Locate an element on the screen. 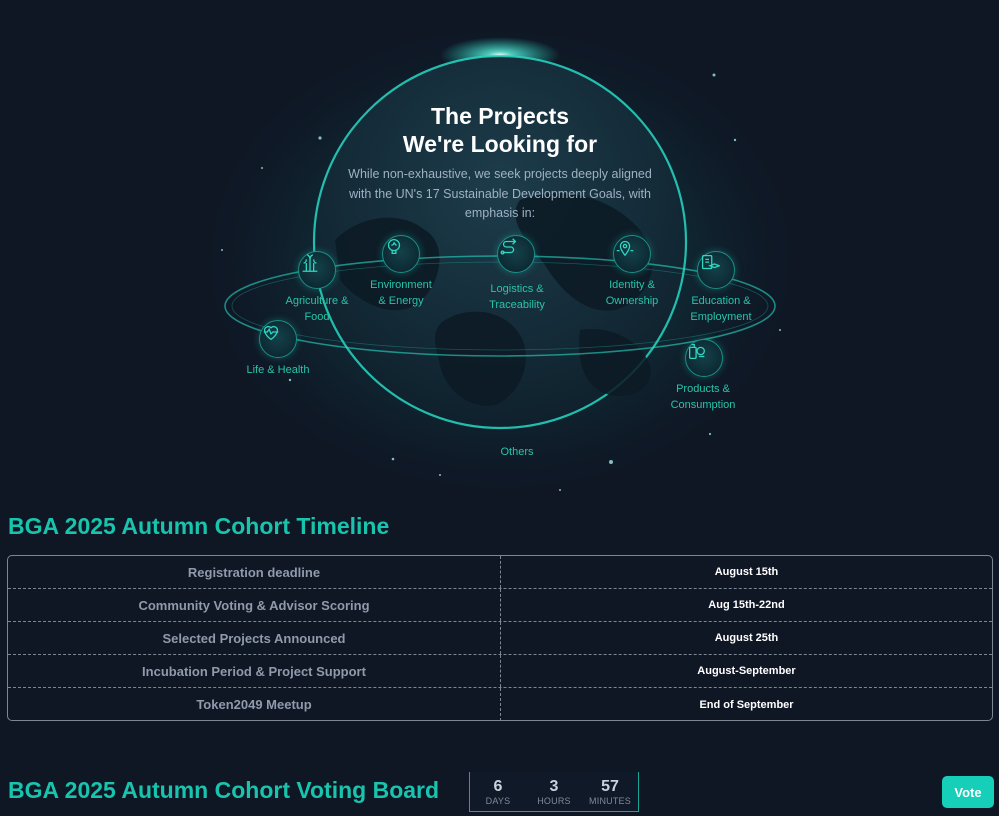 This screenshot has width=999, height=816. wheat-icon is located at coordinates (317, 270).